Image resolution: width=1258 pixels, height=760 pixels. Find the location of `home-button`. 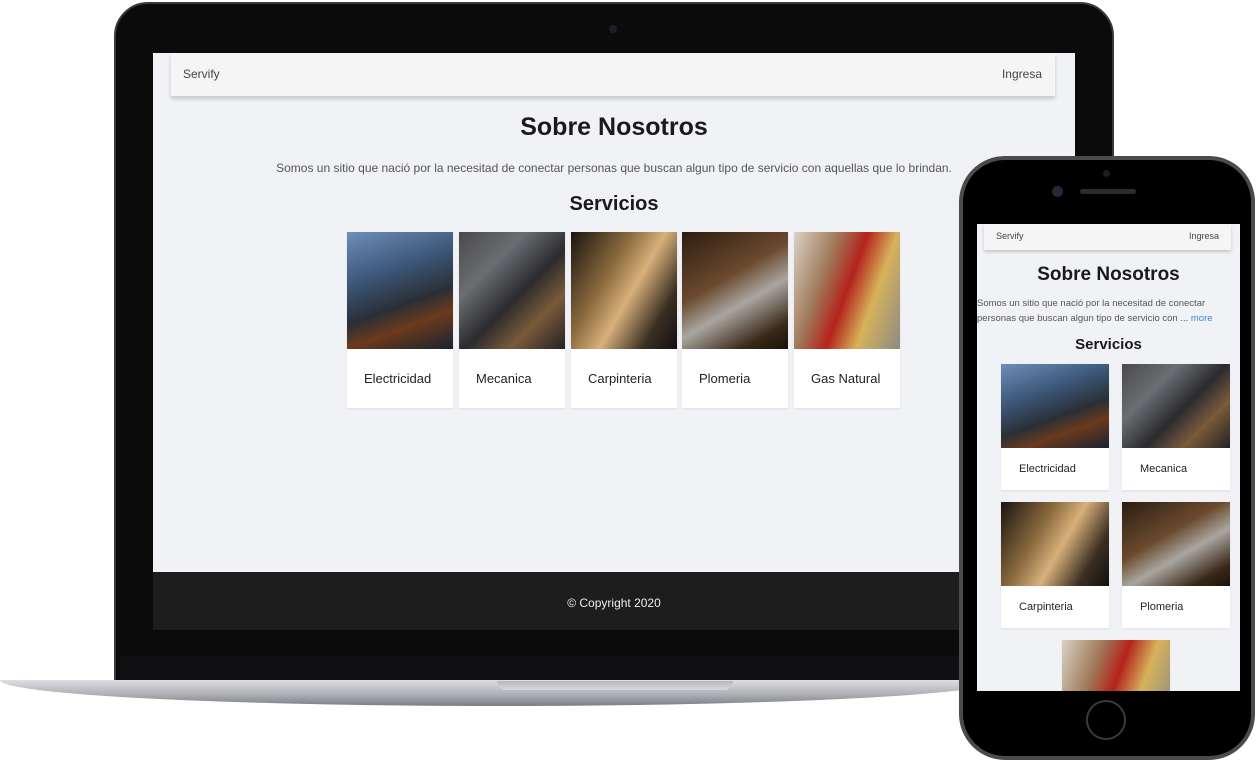

home-button is located at coordinates (1106, 720).